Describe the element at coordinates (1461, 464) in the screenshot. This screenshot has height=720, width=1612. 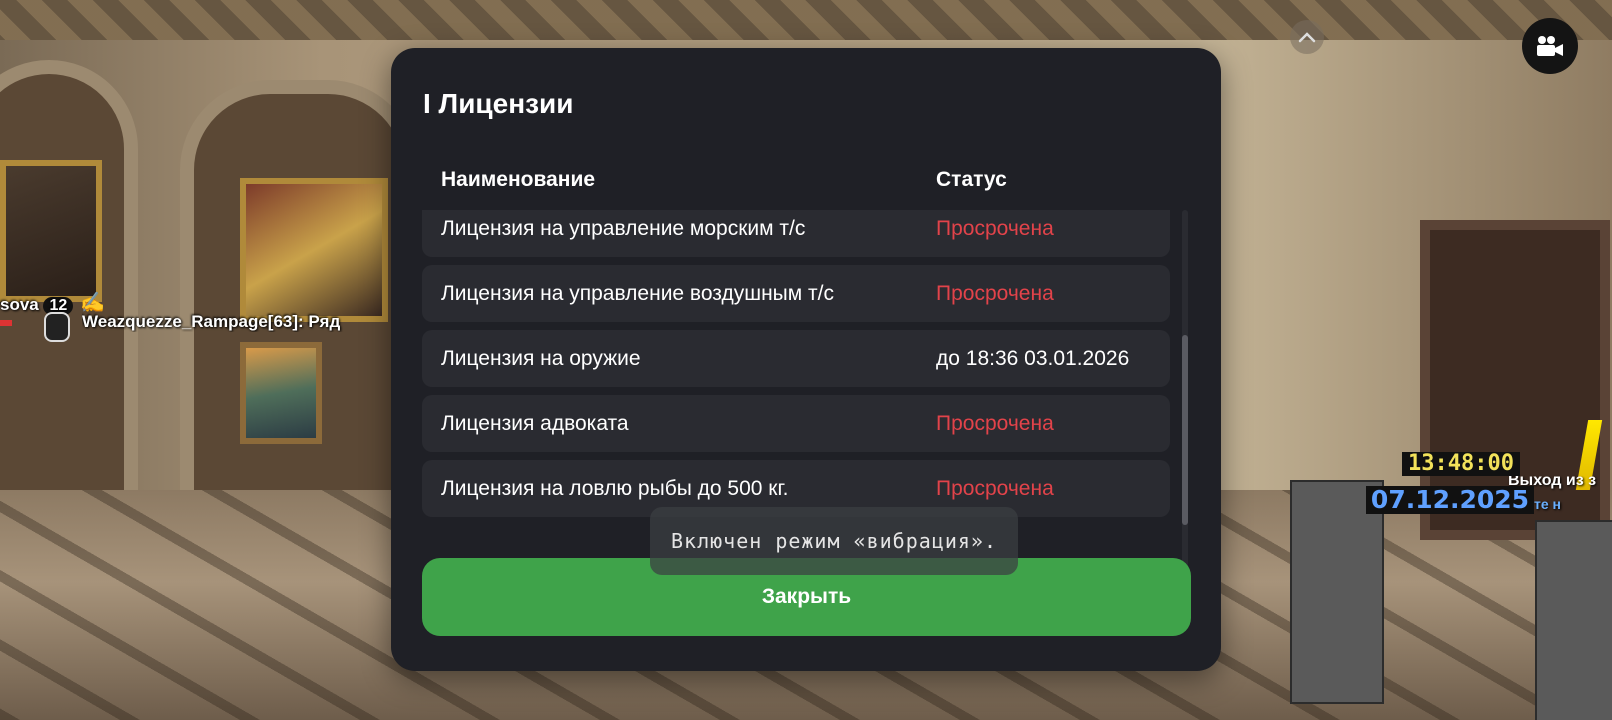
I see `hud-clock: 13:48:00` at that location.